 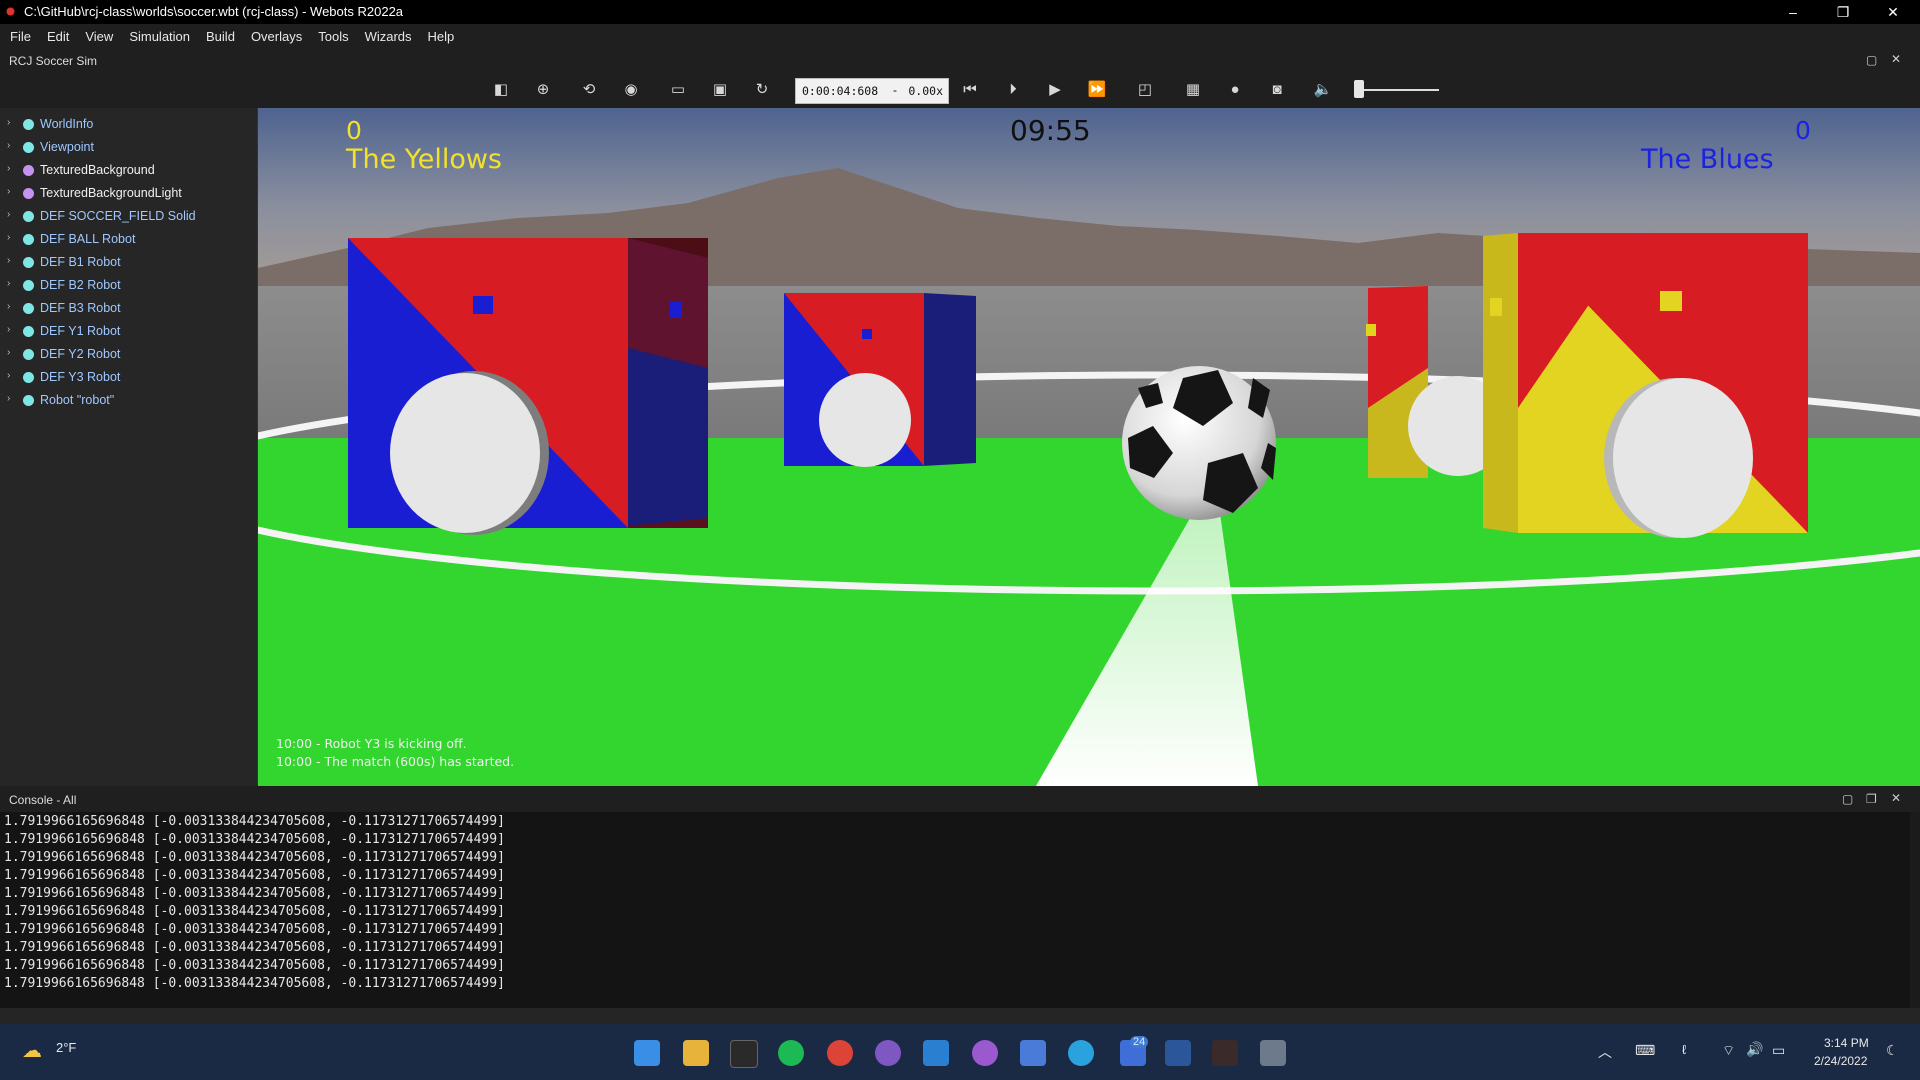 What do you see at coordinates (1235, 90) in the screenshot?
I see `record-animation-icon: ●` at bounding box center [1235, 90].